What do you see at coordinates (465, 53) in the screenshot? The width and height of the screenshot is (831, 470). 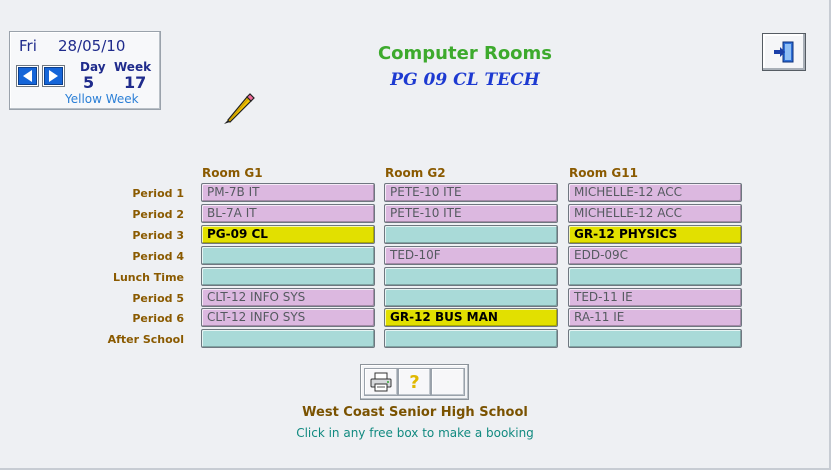 I see `page-title: Computer Rooms` at bounding box center [465, 53].